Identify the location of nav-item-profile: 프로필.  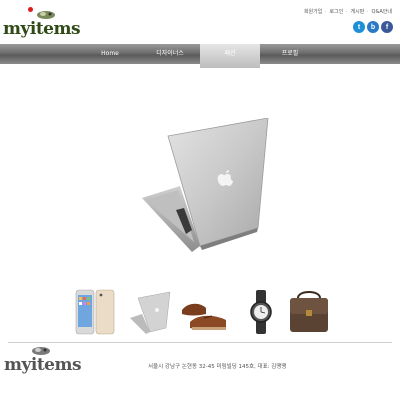
(290, 54).